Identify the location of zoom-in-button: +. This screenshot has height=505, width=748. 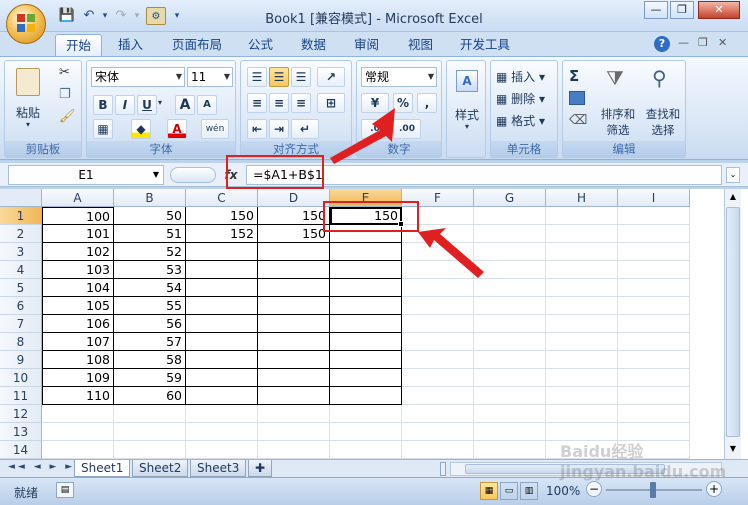
(714, 489).